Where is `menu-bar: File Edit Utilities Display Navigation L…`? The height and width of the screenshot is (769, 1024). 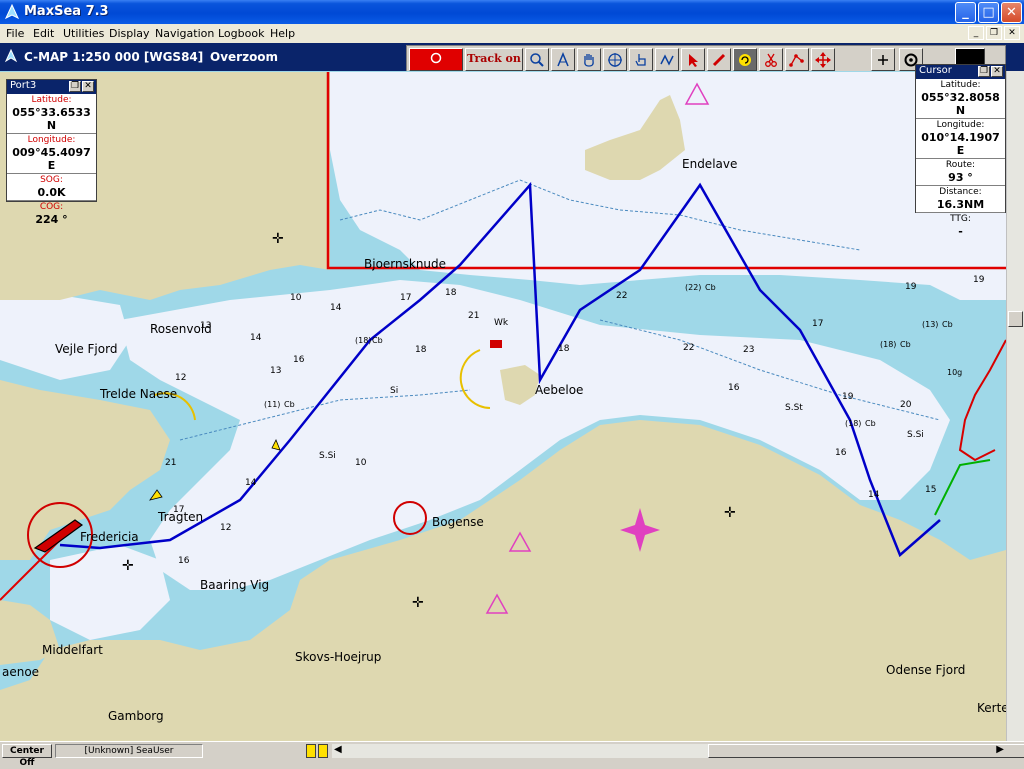
menu-bar: File Edit Utilities Display Navigation L… is located at coordinates (512, 33).